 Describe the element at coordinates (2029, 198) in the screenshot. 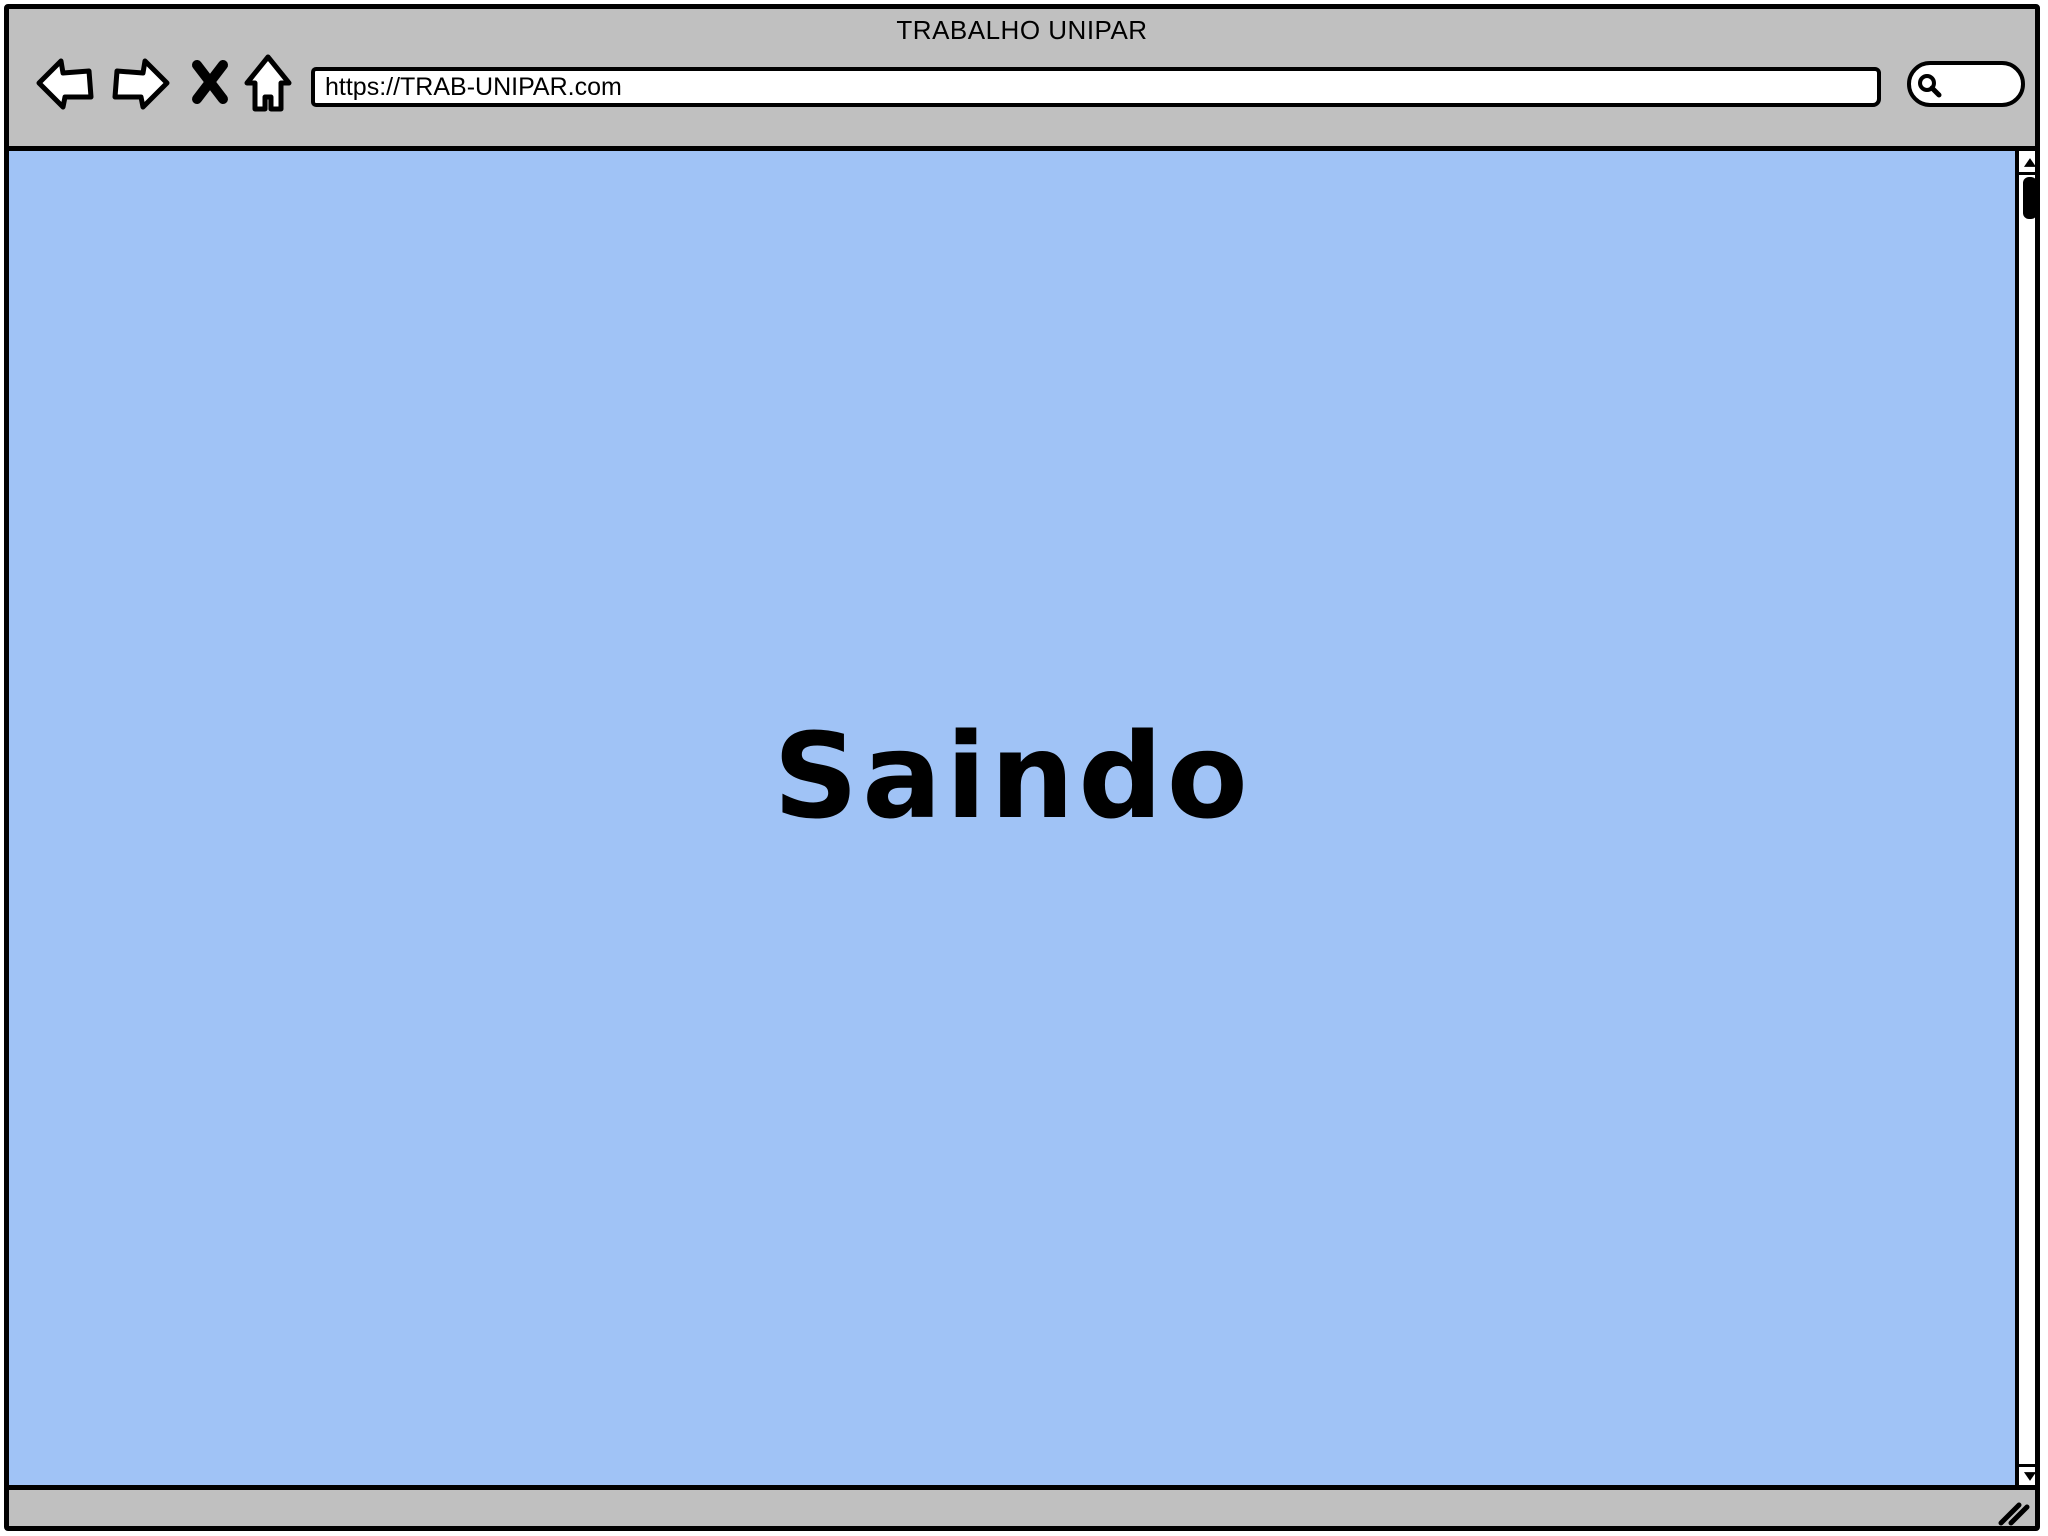

I see `scroll-thumb` at that location.